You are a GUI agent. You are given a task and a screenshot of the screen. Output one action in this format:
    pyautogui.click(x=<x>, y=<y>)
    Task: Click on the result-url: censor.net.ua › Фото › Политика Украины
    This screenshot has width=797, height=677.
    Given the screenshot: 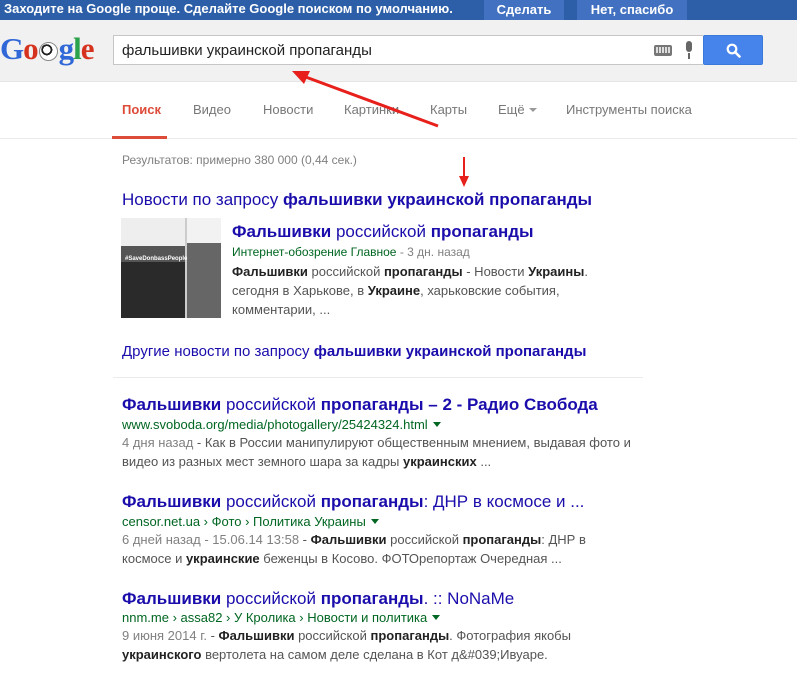 What is the action you would take?
    pyautogui.click(x=250, y=521)
    